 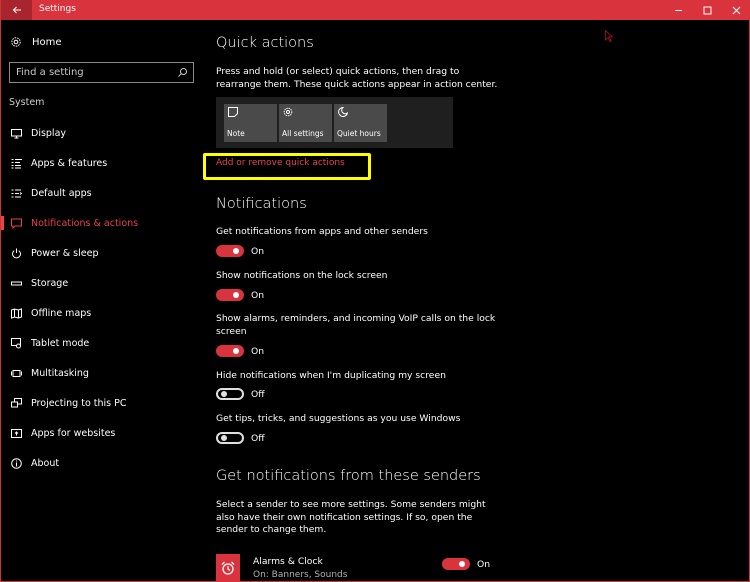 I want to click on sender-subtitle: On: Banners, Sounds, so click(x=300, y=575).